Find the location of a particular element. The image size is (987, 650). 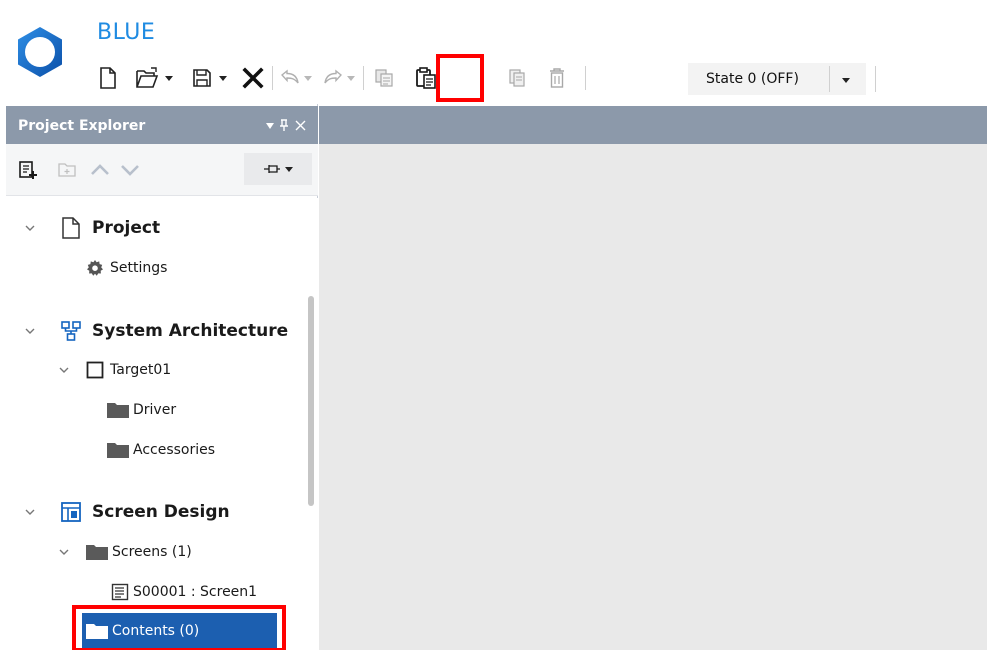

copy-icon is located at coordinates (384, 78).